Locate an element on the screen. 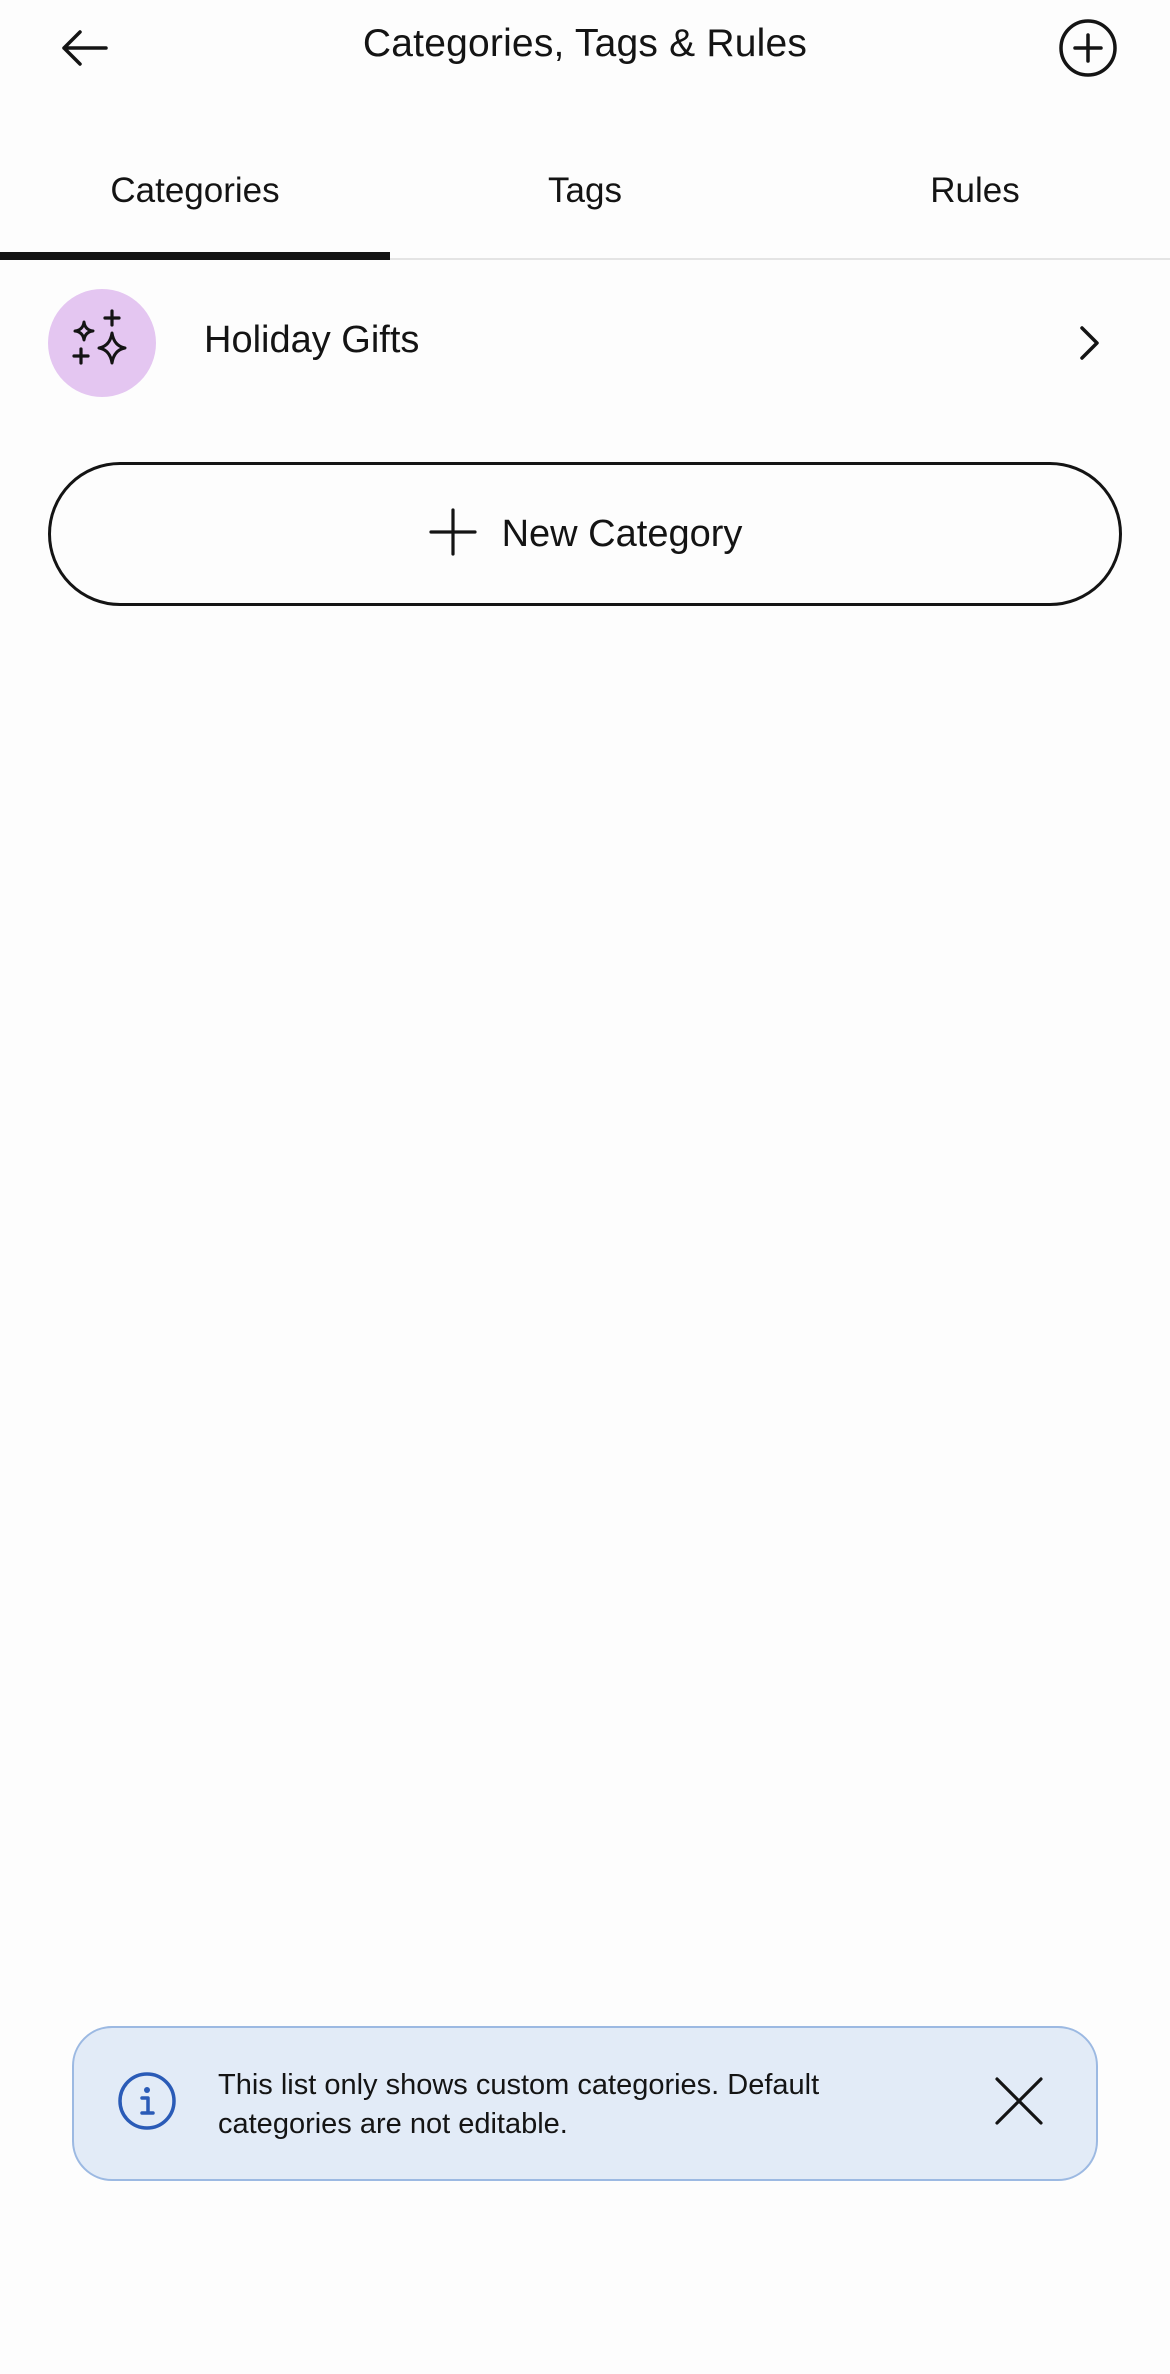  tab-categories: Categories is located at coordinates (195, 199).